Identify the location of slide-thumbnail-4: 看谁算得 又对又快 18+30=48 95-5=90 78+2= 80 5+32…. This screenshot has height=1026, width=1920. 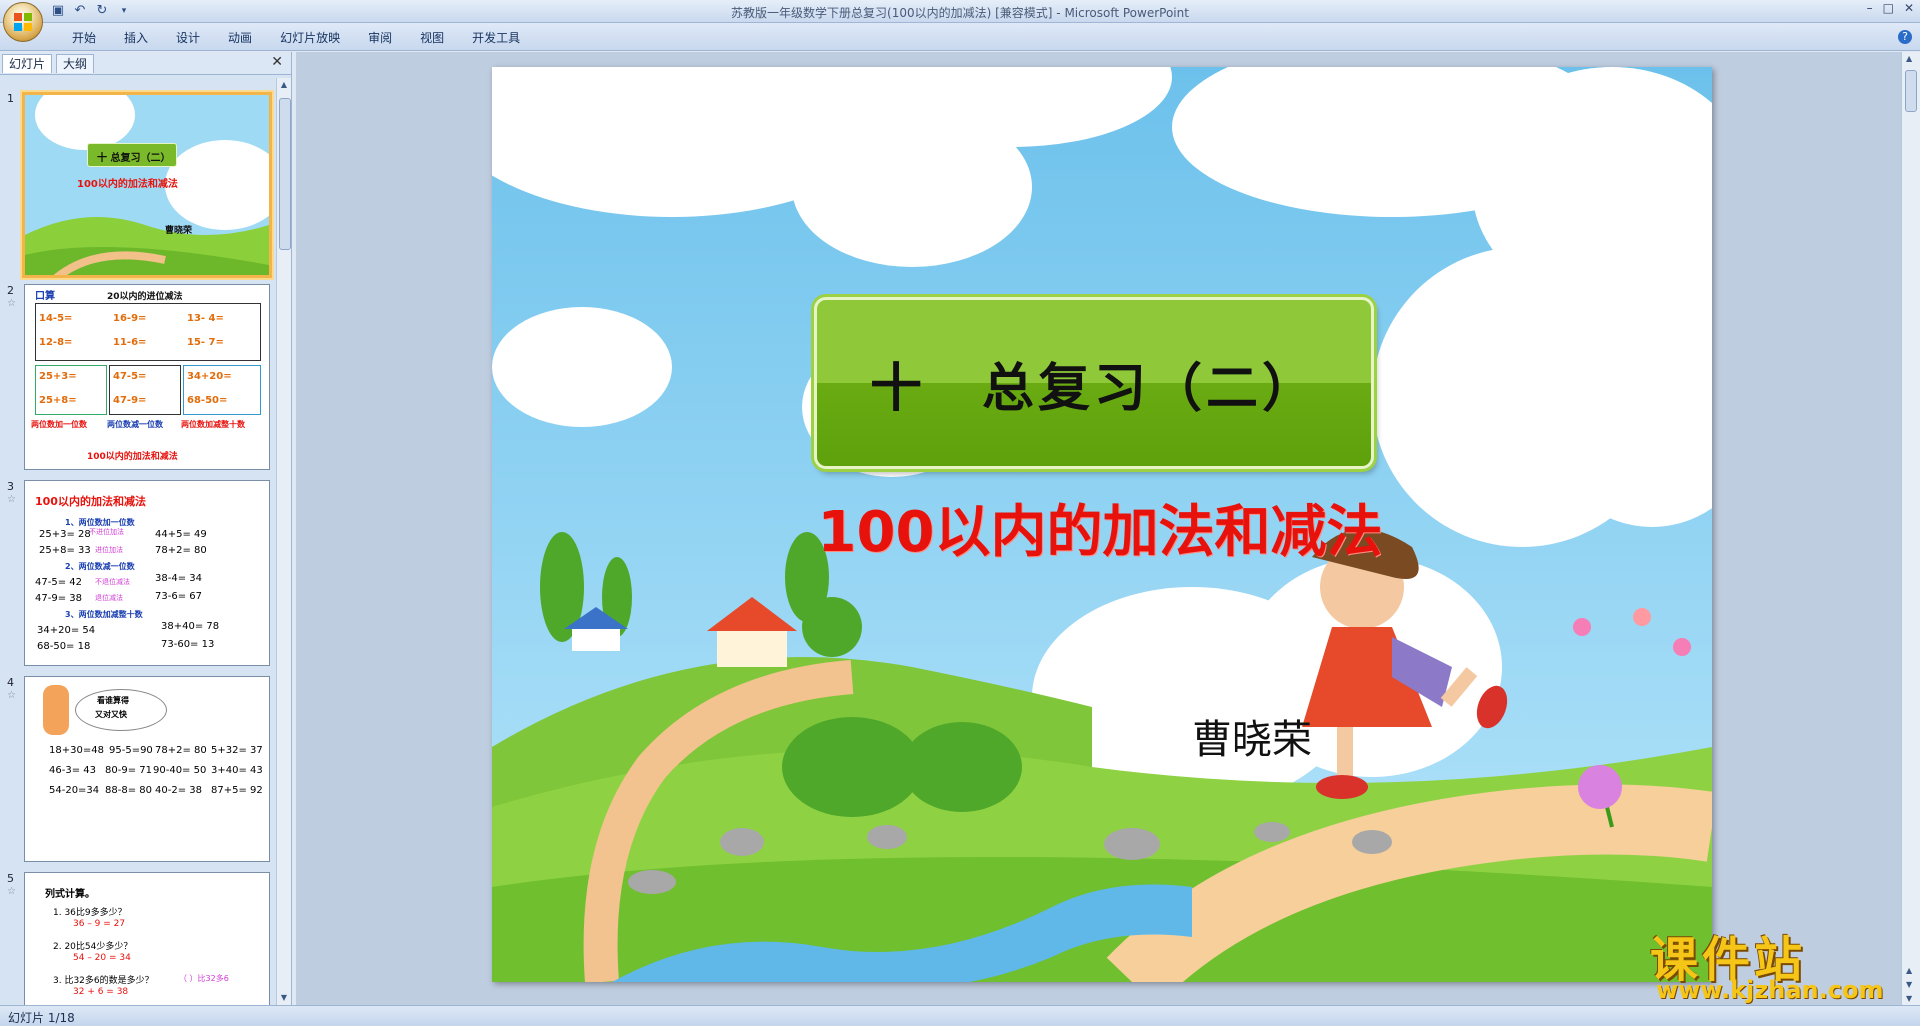
(147, 769).